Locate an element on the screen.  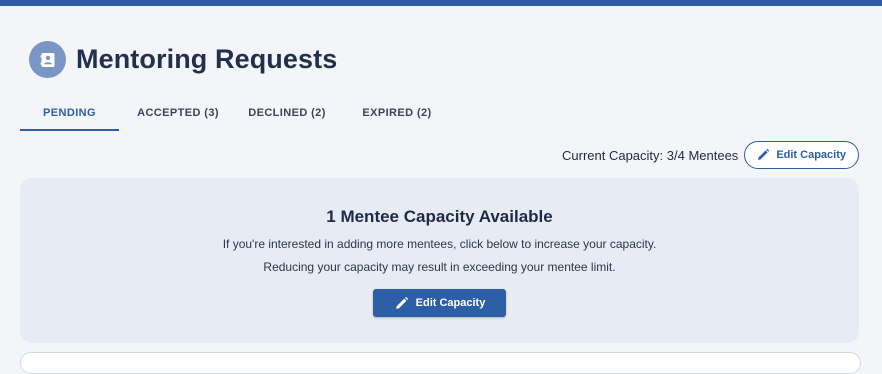
current-capacity-text: Current Capacity: 3/4 Mentees is located at coordinates (650, 155).